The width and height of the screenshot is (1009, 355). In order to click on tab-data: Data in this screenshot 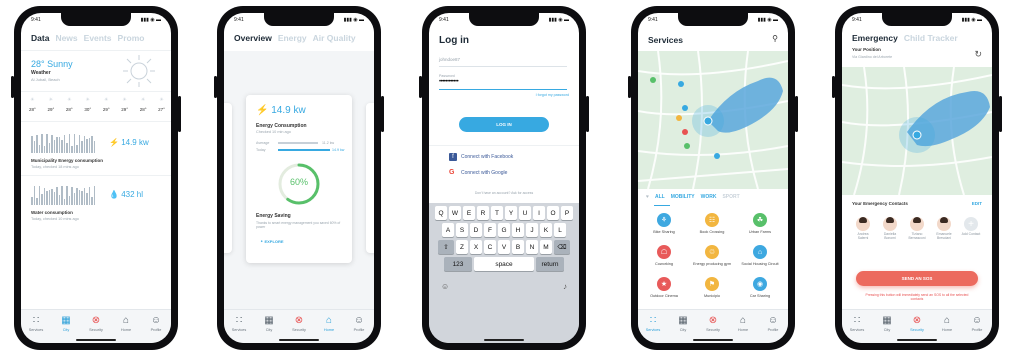, I will do `click(40, 38)`.